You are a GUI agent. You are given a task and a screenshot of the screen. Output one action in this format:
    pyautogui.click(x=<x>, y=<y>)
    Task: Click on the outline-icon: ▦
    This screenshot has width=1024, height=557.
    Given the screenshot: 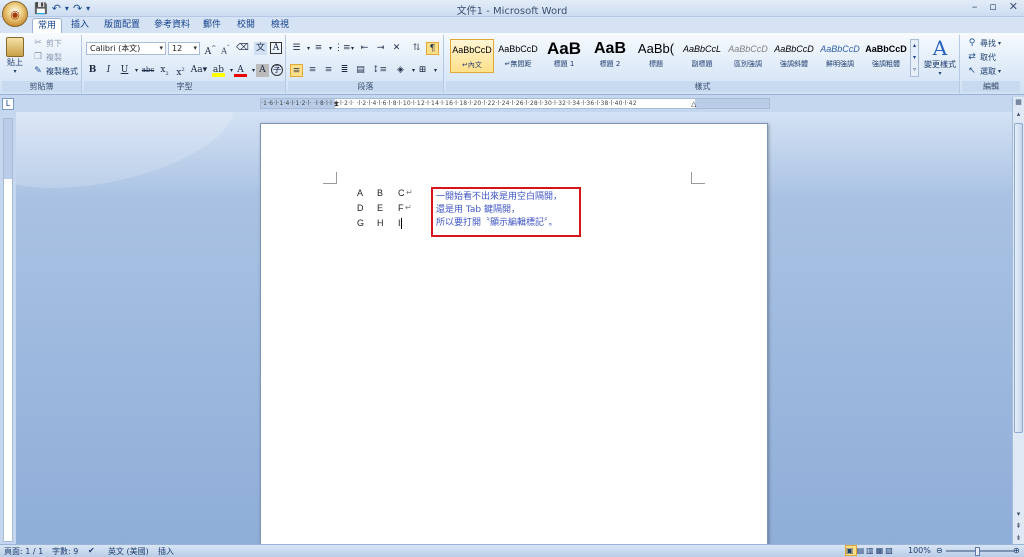 What is the action you would take?
    pyautogui.click(x=881, y=550)
    